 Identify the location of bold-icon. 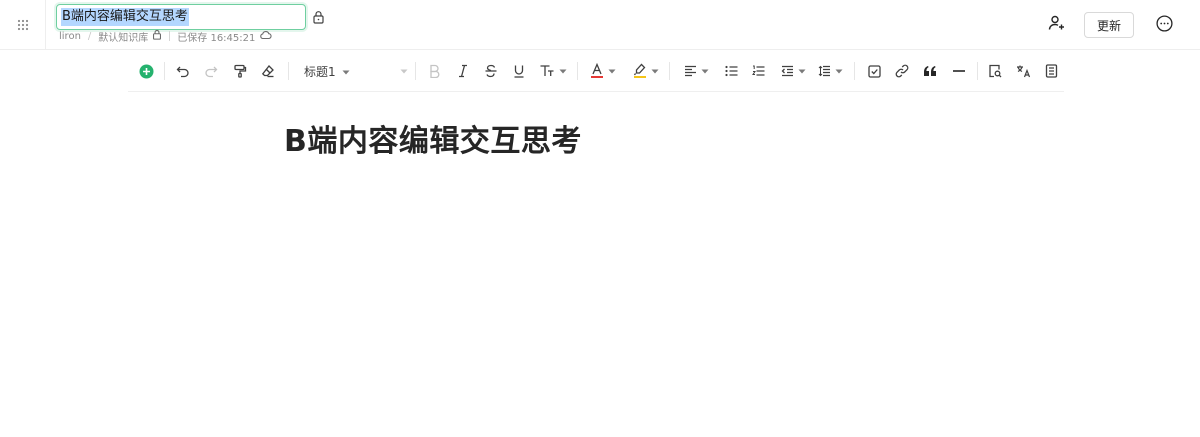
(434, 71).